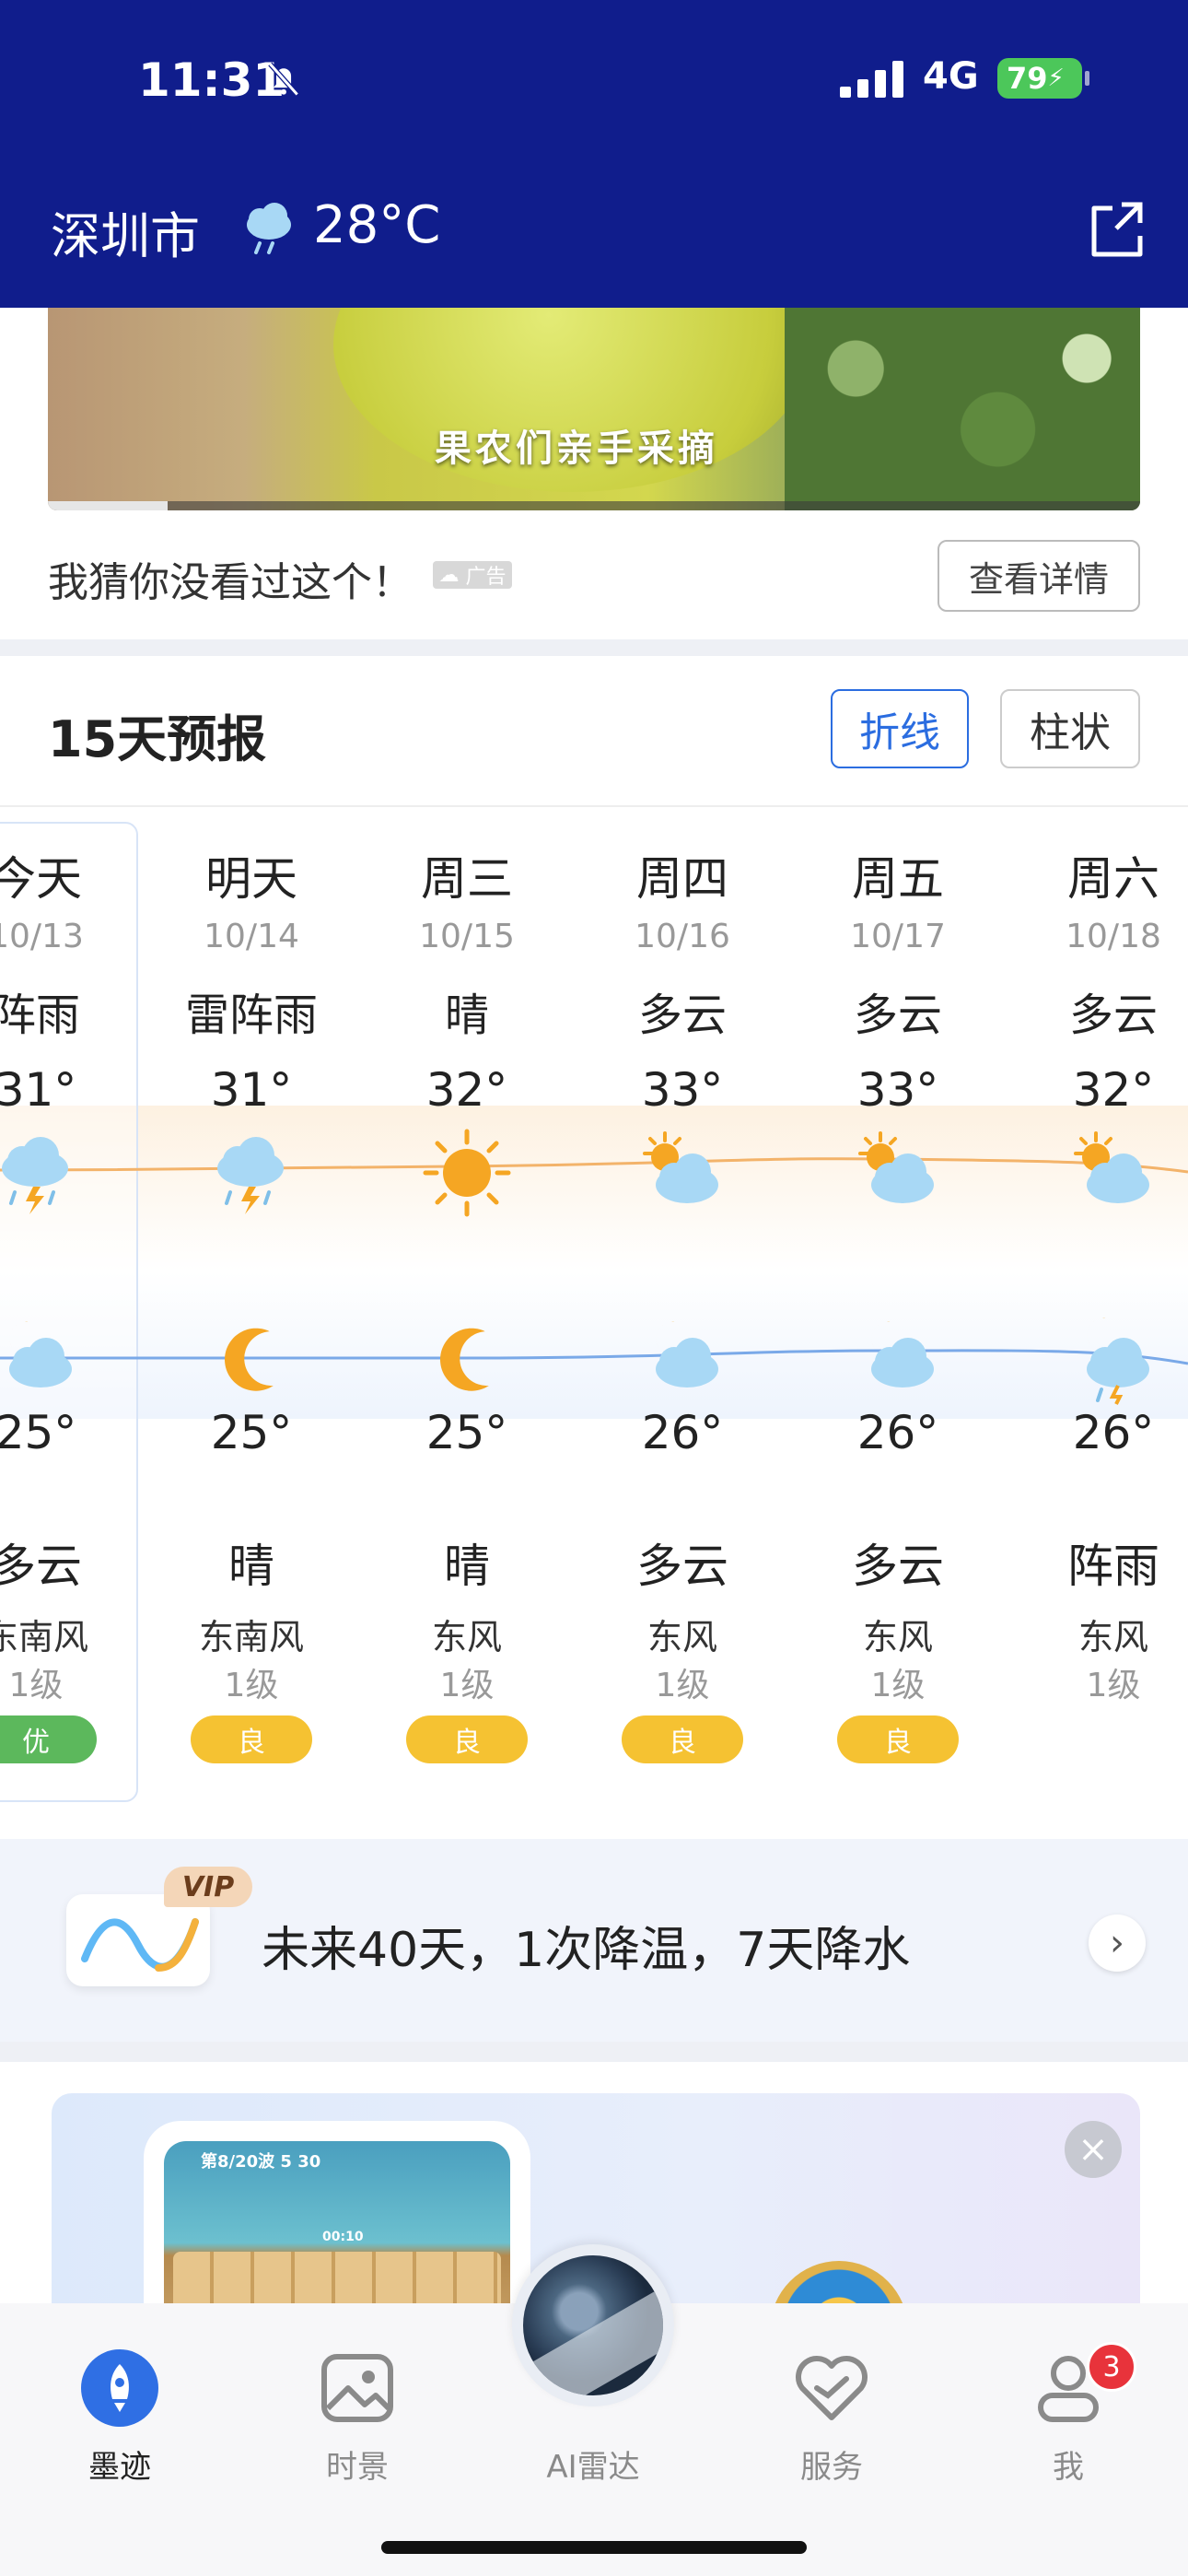 Image resolution: width=1188 pixels, height=2576 pixels. I want to click on share-icon, so click(1117, 229).